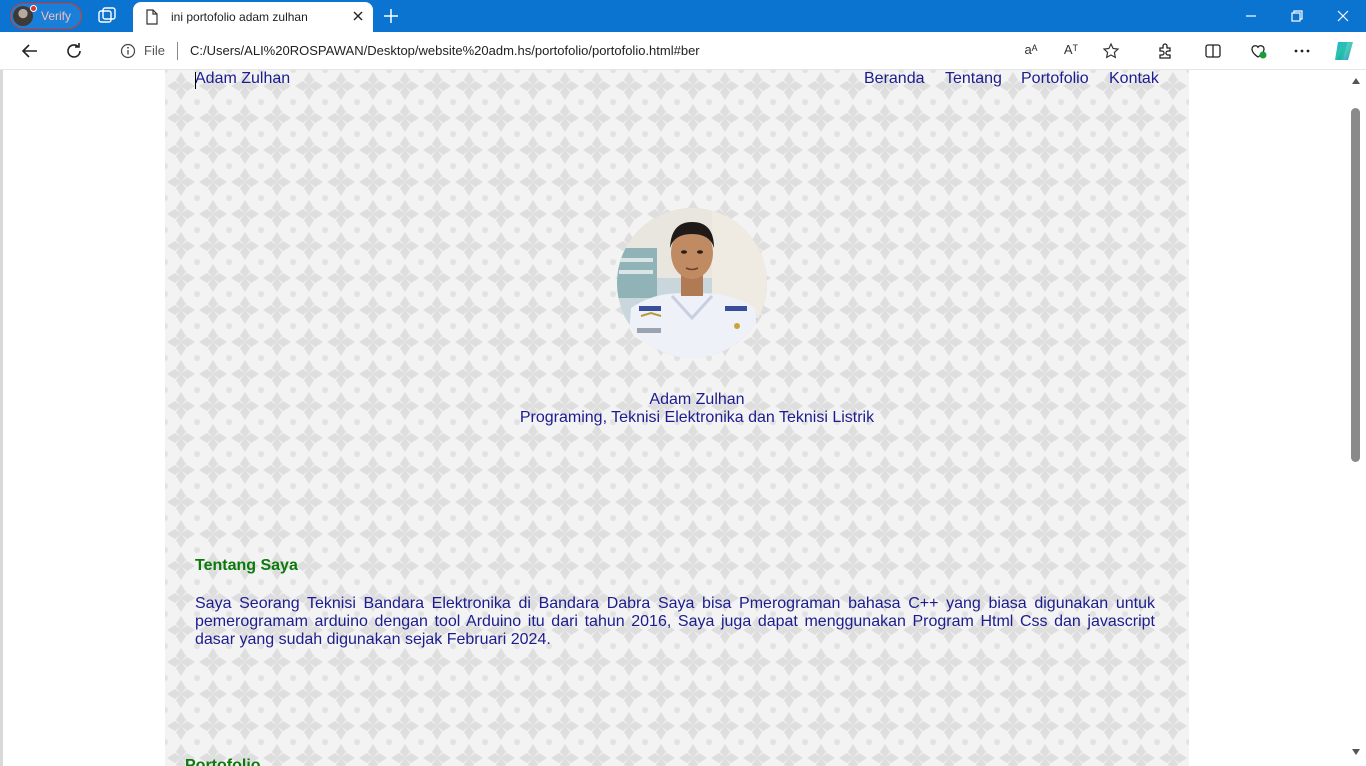 This screenshot has width=1366, height=766. Describe the element at coordinates (973, 79) in the screenshot. I see `nav-link-tentang: Tentang` at that location.